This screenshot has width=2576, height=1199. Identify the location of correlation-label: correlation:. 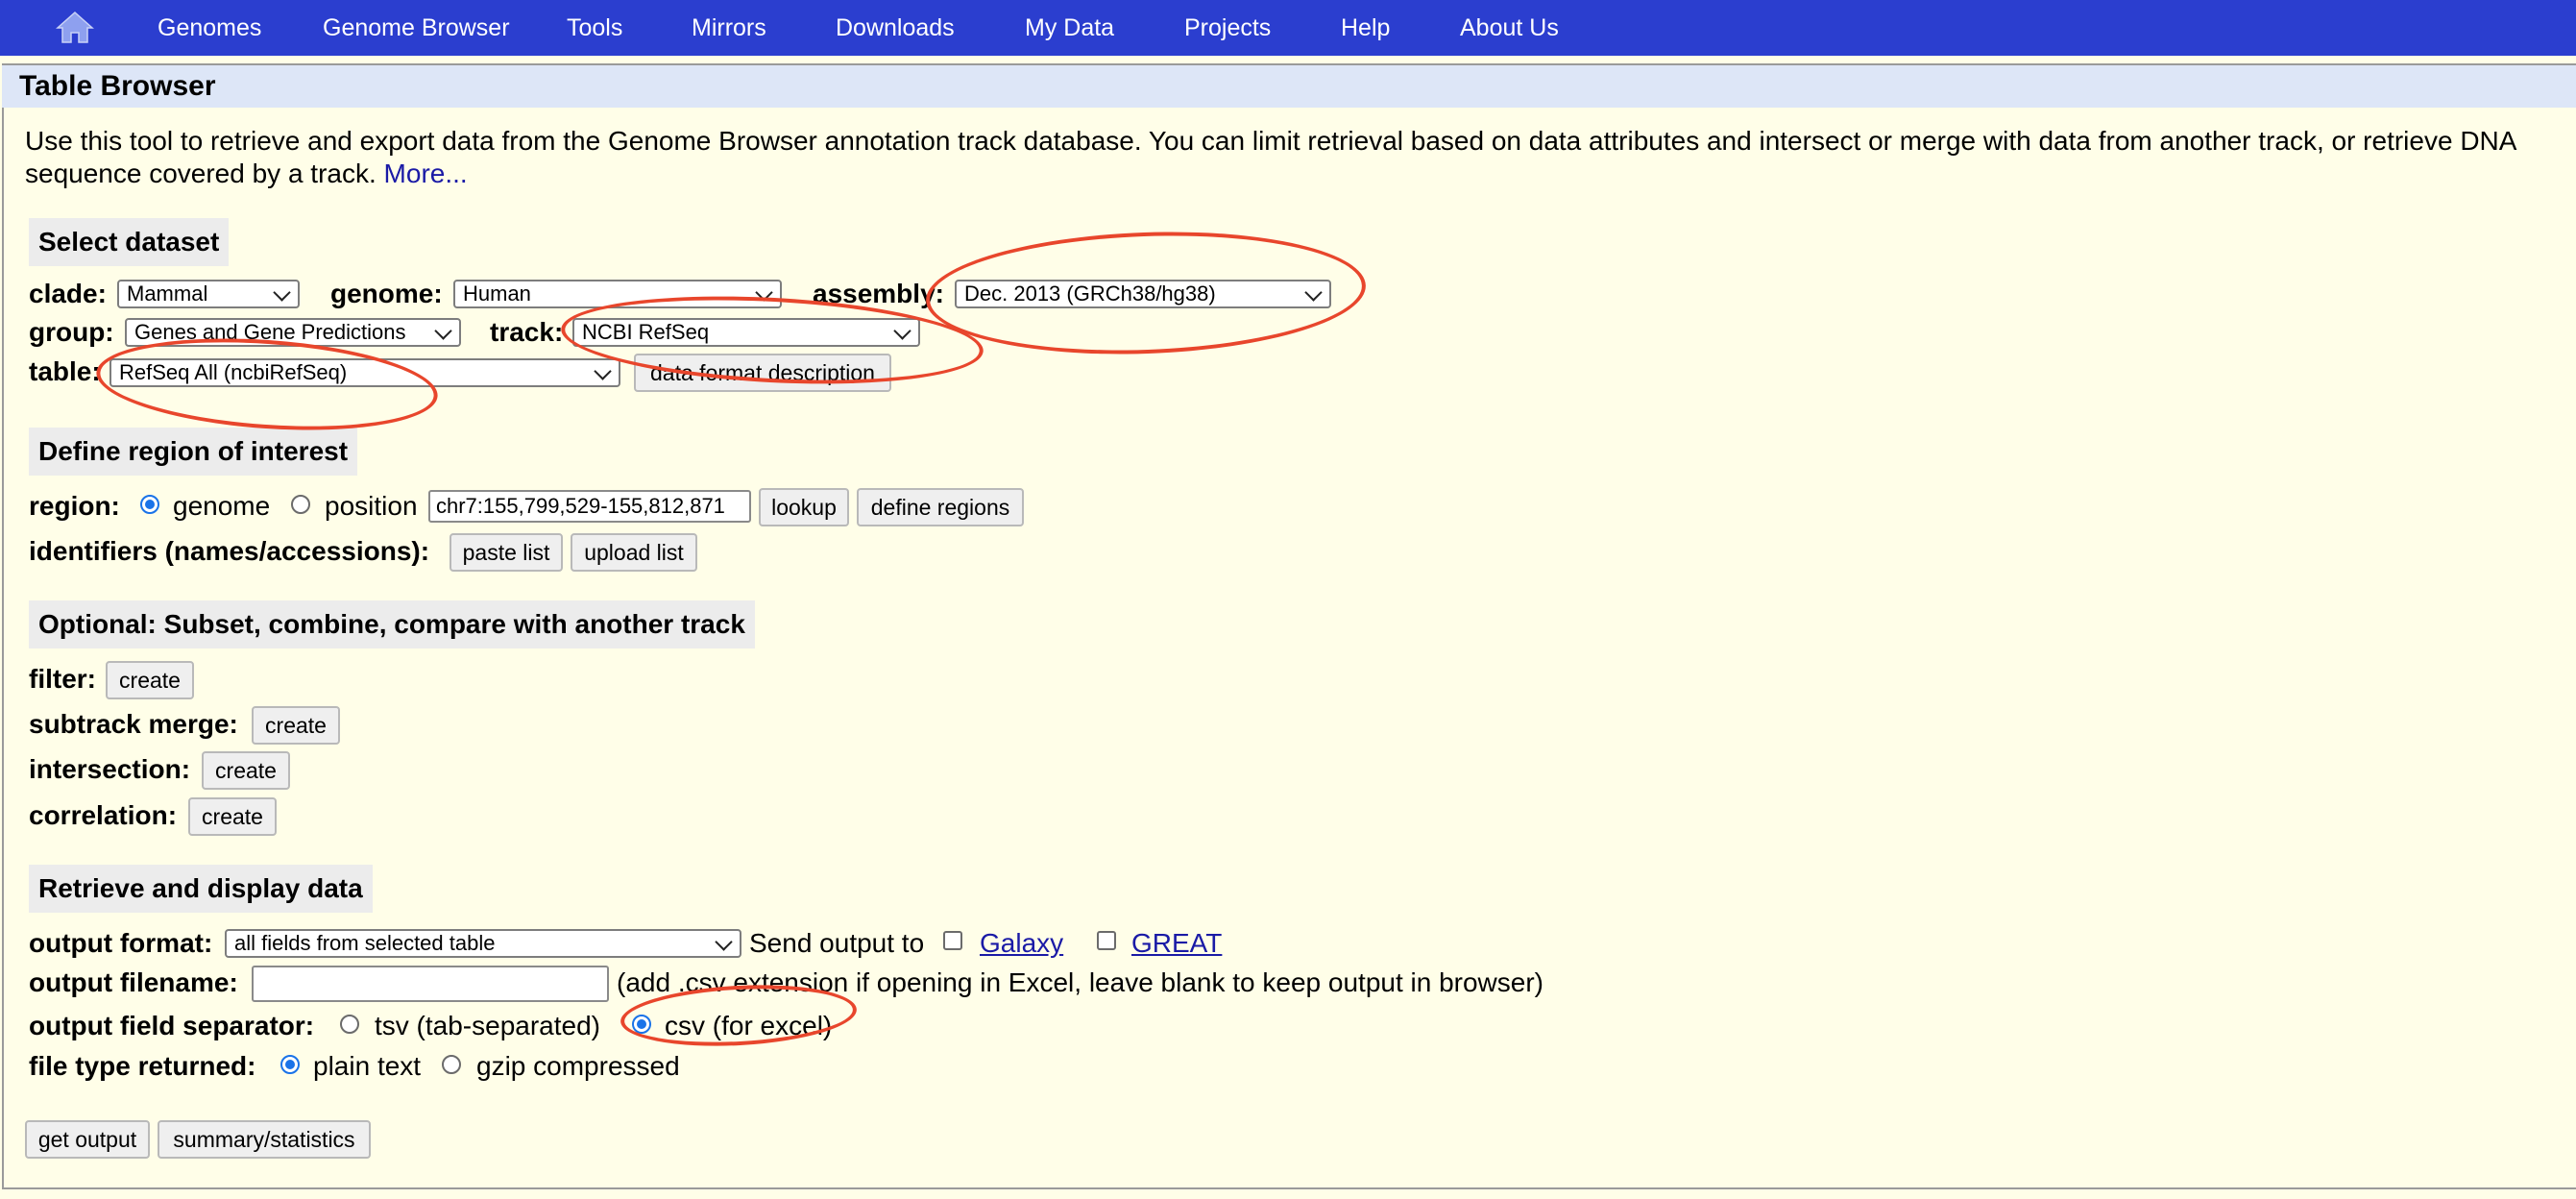
(103, 815).